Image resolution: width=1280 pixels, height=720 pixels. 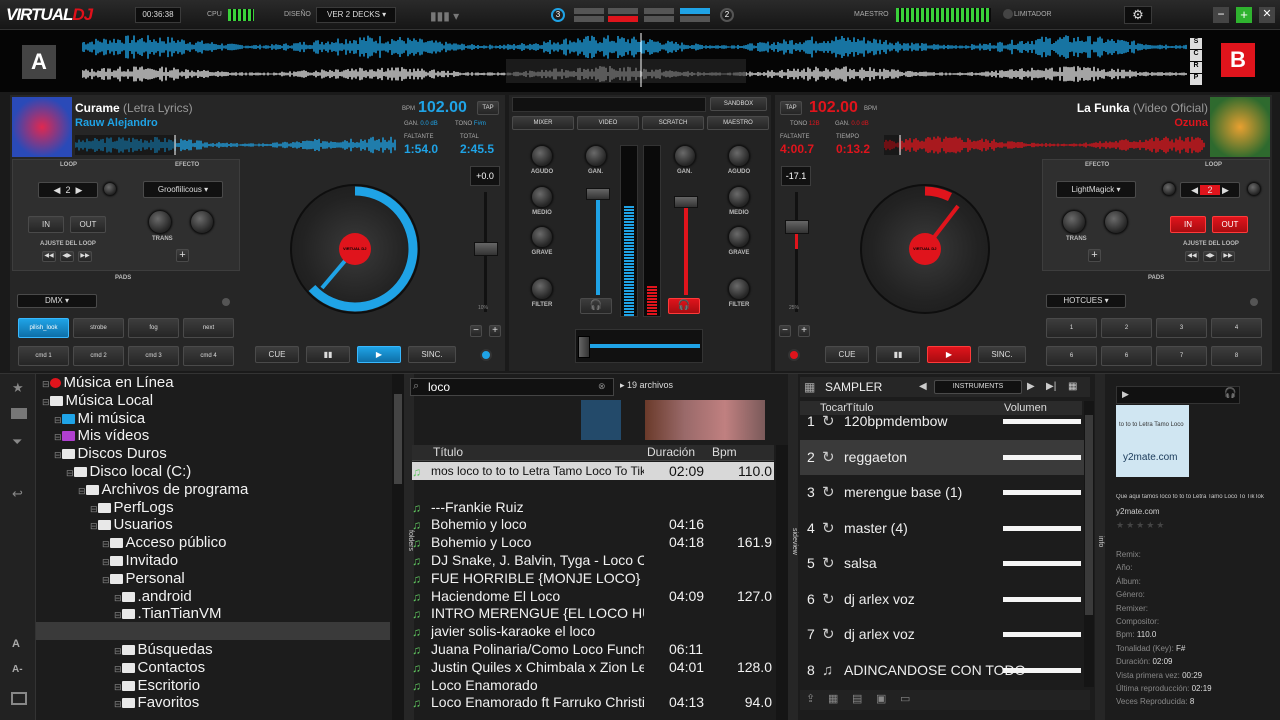 I want to click on list-item: ♫ Juana Polinaria/Como Loco Funche 06:11, so click(x=593, y=649).